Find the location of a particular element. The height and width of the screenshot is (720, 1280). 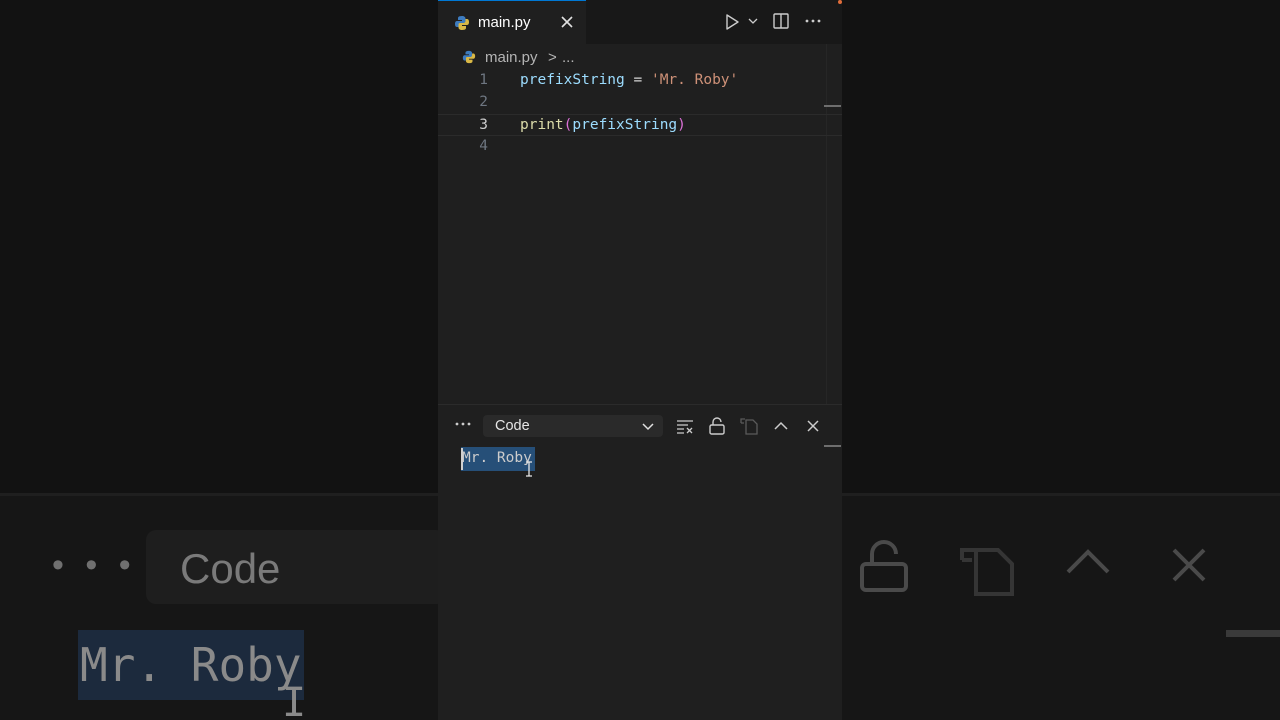

background-copy-icon is located at coordinates (987, 572).